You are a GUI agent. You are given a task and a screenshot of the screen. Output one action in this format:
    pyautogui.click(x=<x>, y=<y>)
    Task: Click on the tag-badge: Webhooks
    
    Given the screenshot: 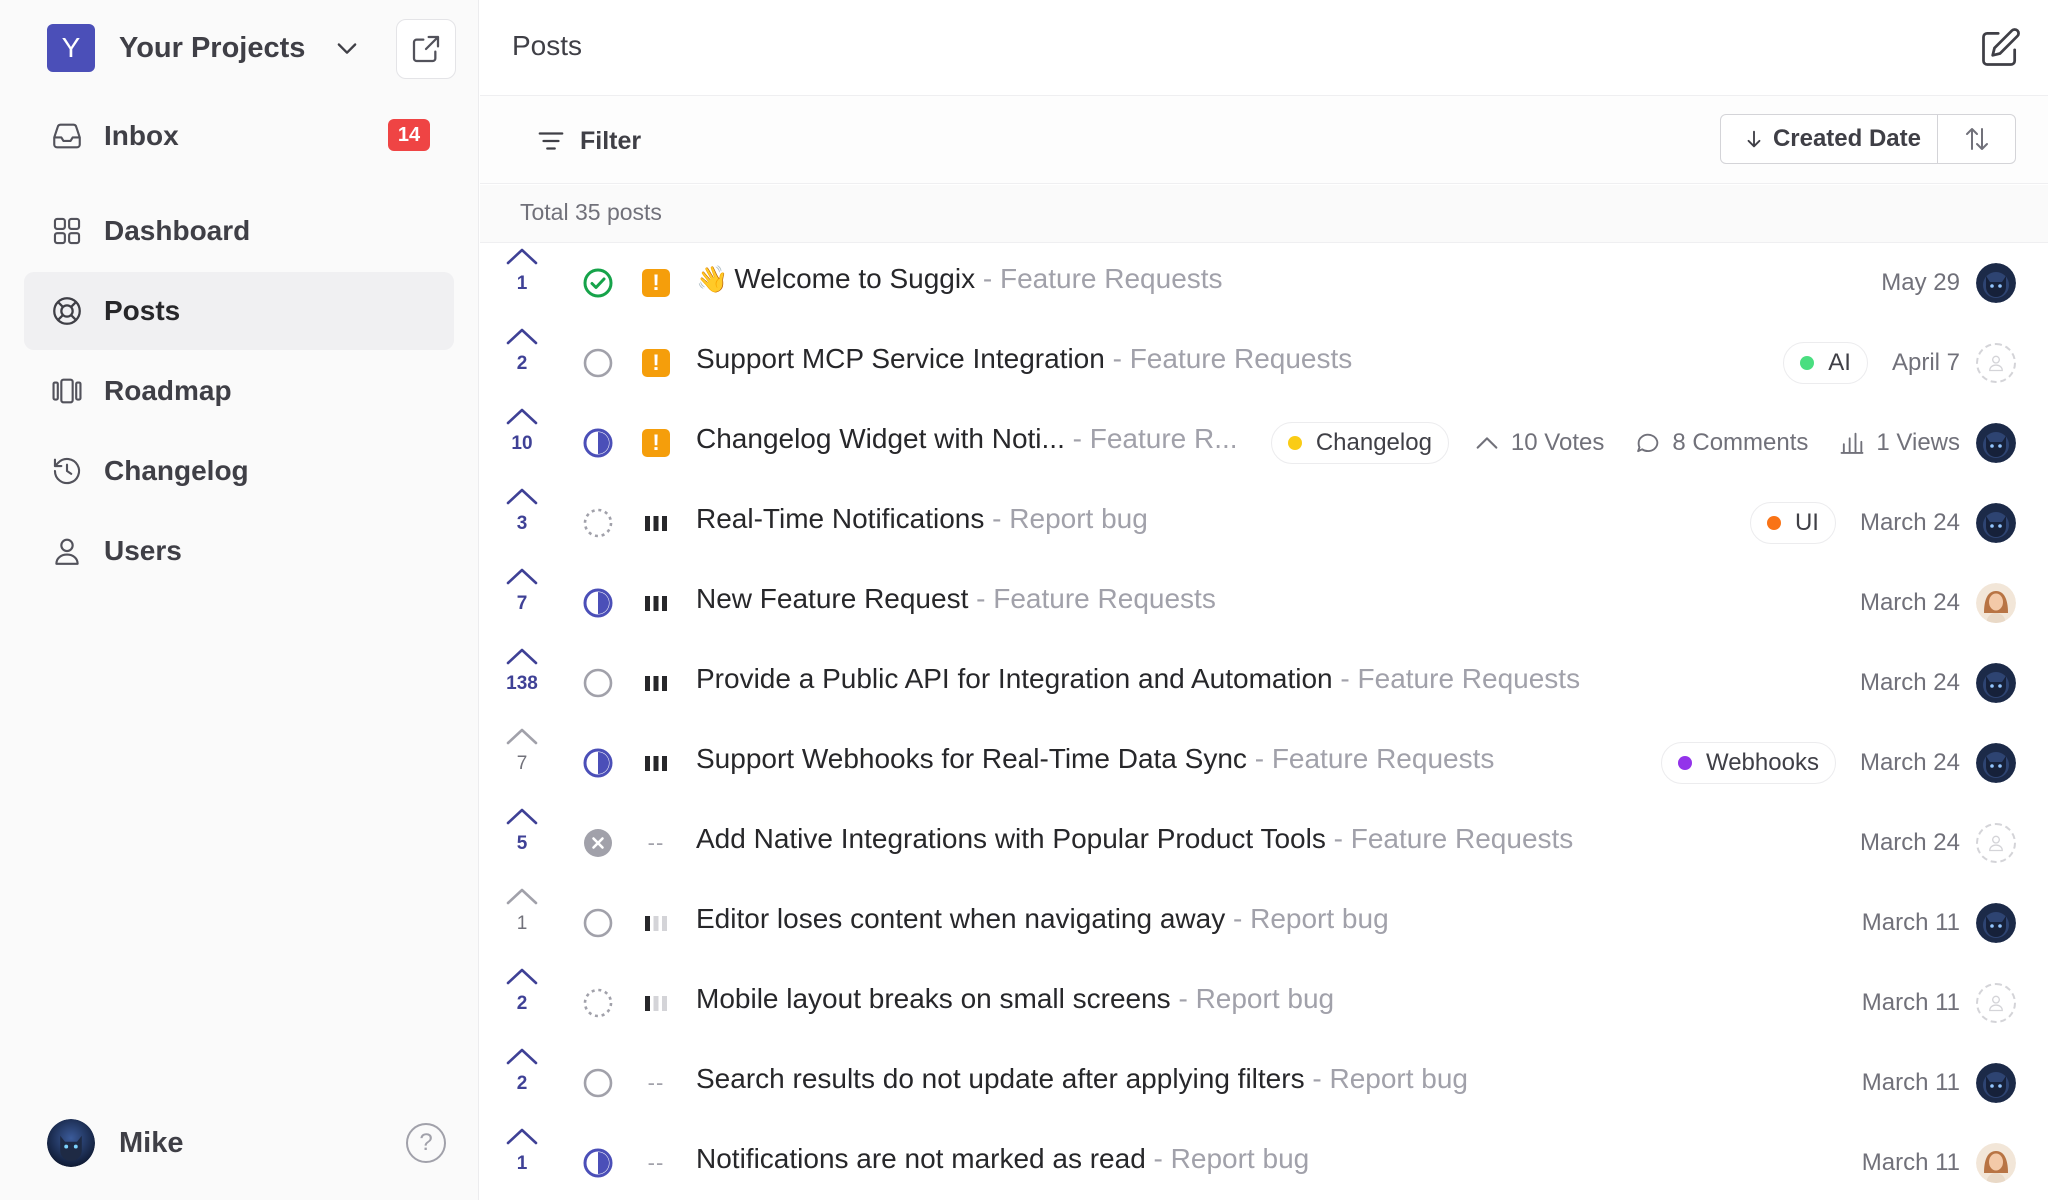 What is the action you would take?
    pyautogui.click(x=1748, y=763)
    